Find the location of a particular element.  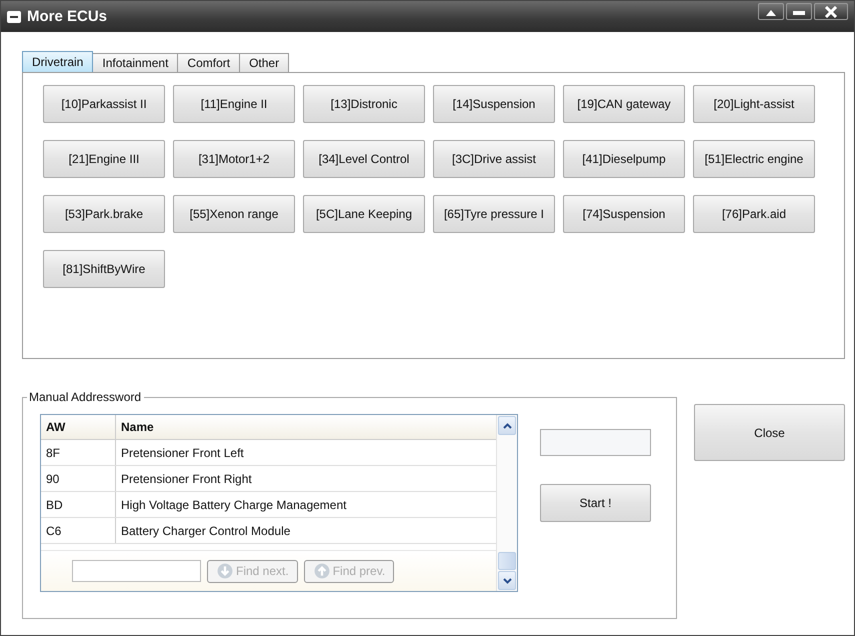

table-cell-text: Pretensioner Front Left is located at coordinates (182, 453).